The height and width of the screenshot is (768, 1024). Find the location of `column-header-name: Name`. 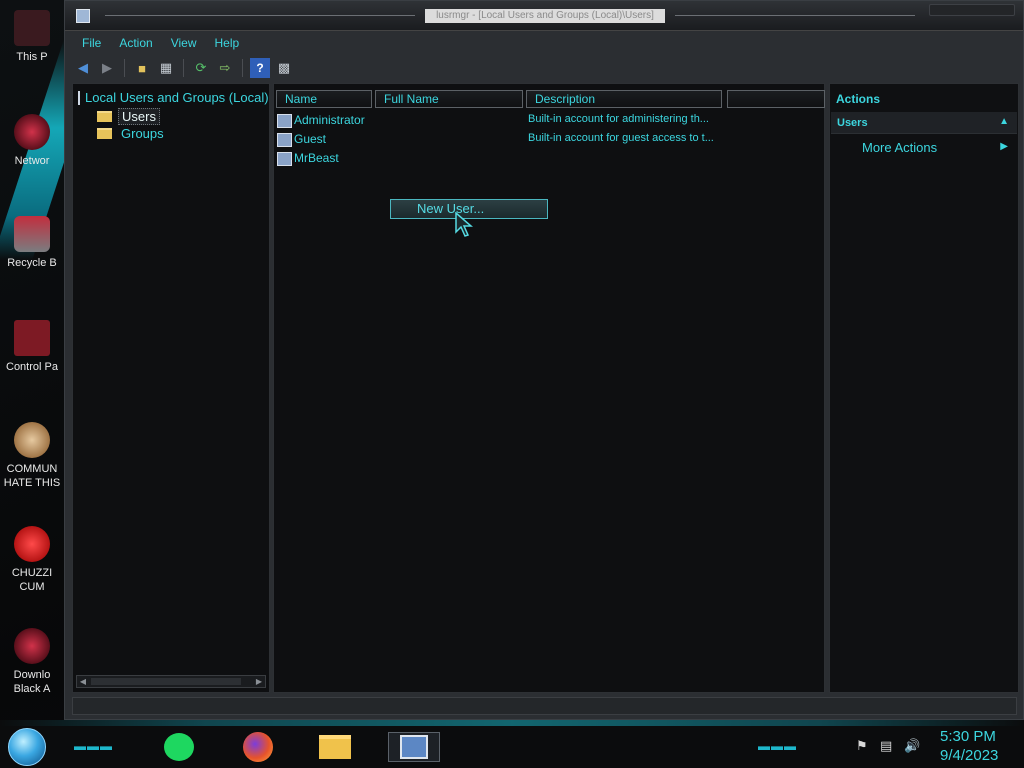

column-header-name: Name is located at coordinates (324, 99).